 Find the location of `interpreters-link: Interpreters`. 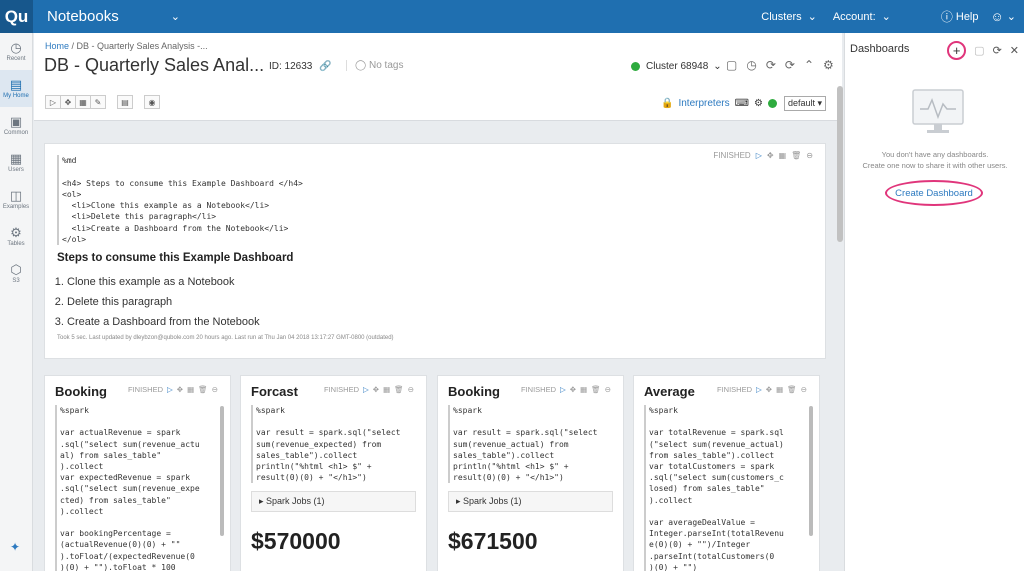

interpreters-link: Interpreters is located at coordinates (703, 103).